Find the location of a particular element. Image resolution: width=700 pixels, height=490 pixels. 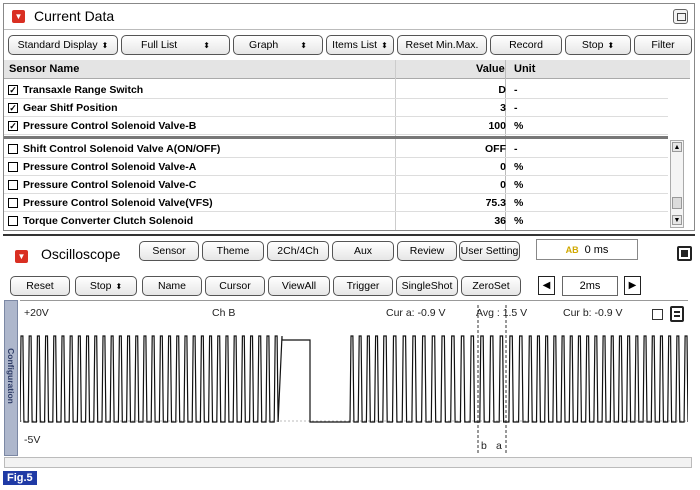

time-value: 0 ms is located at coordinates (596, 249).